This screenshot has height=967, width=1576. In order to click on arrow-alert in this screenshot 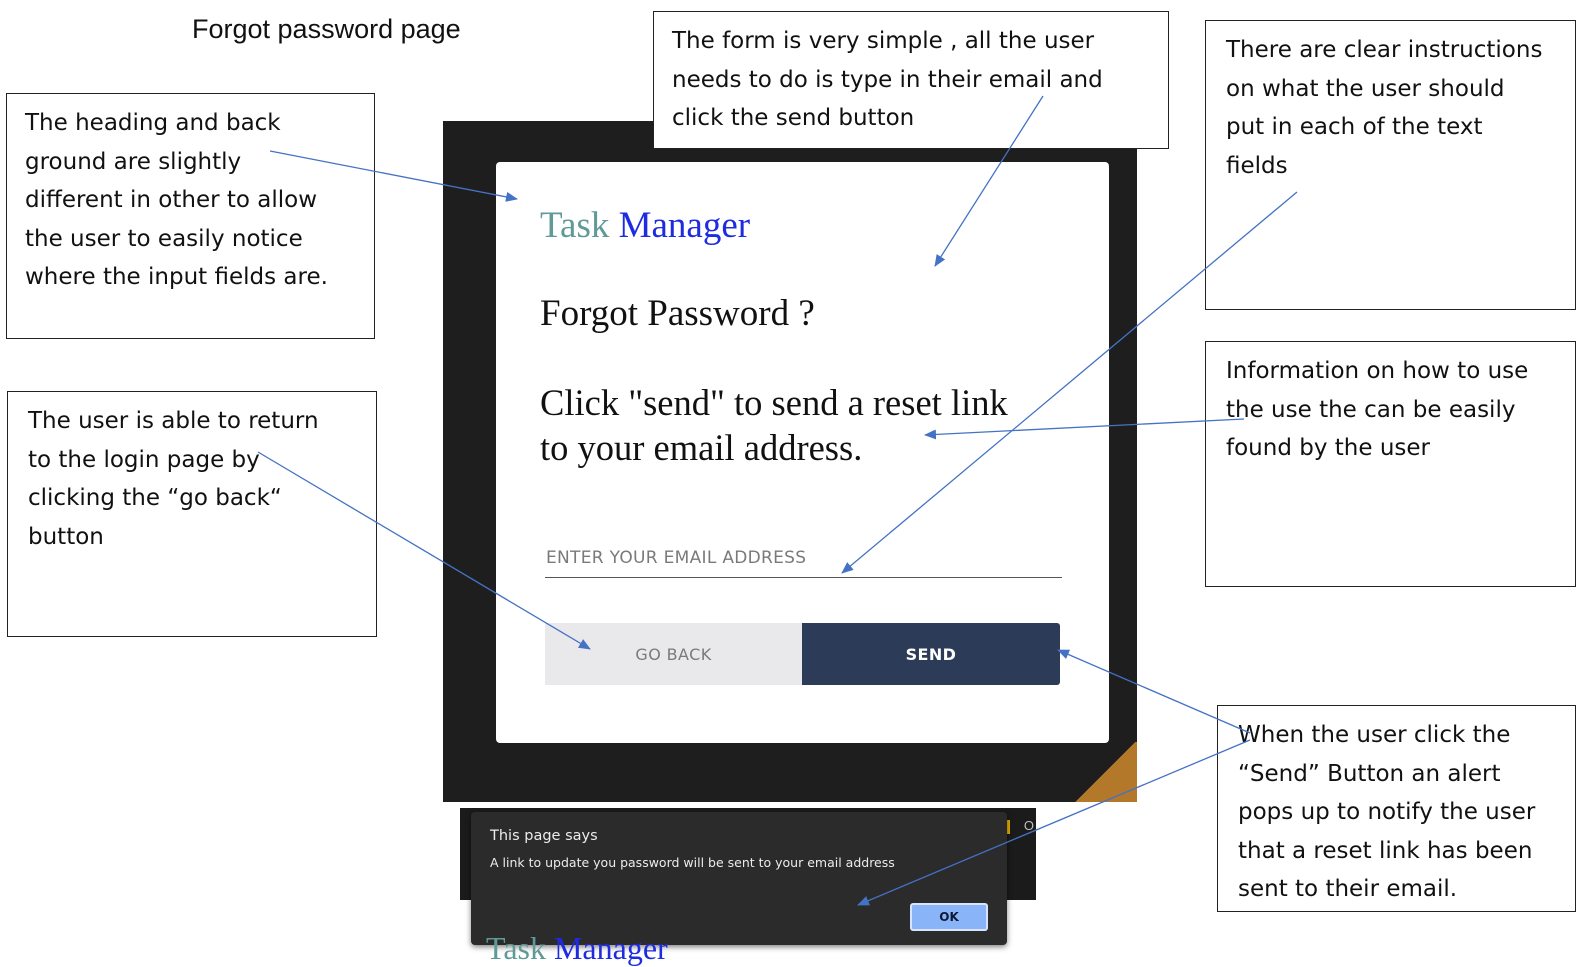, I will do `click(1054, 822)`.